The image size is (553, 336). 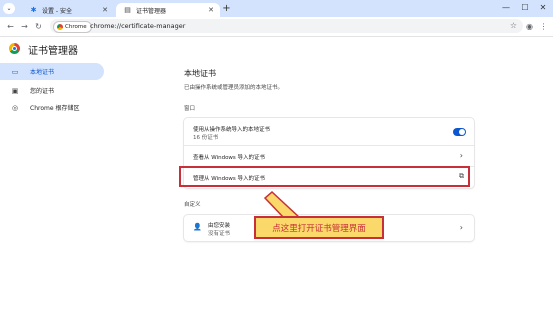 I want to click on forward-icon: →, so click(x=24, y=26).